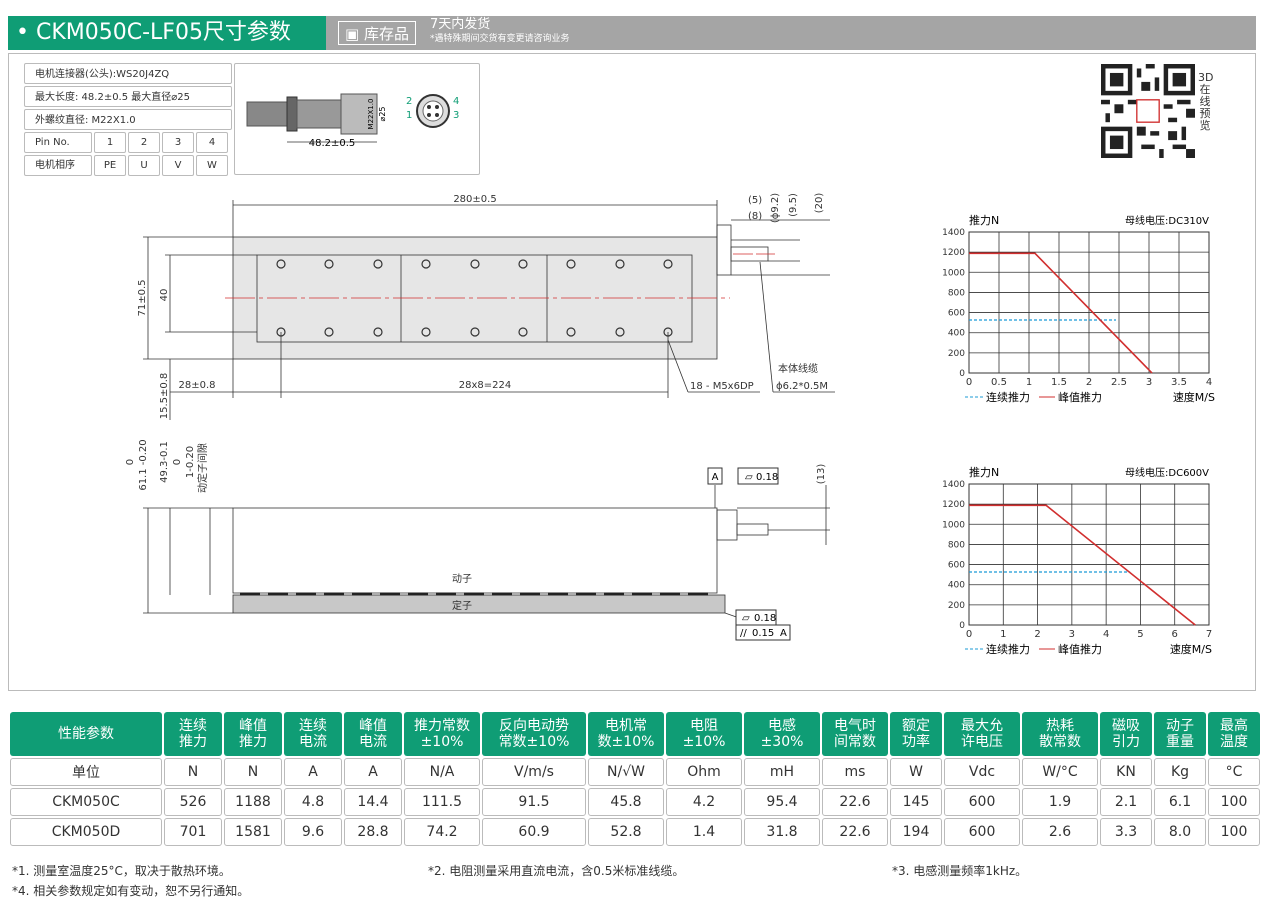 Image resolution: width=1280 pixels, height=921 pixels. I want to click on perf-cell: 14.4, so click(373, 802).